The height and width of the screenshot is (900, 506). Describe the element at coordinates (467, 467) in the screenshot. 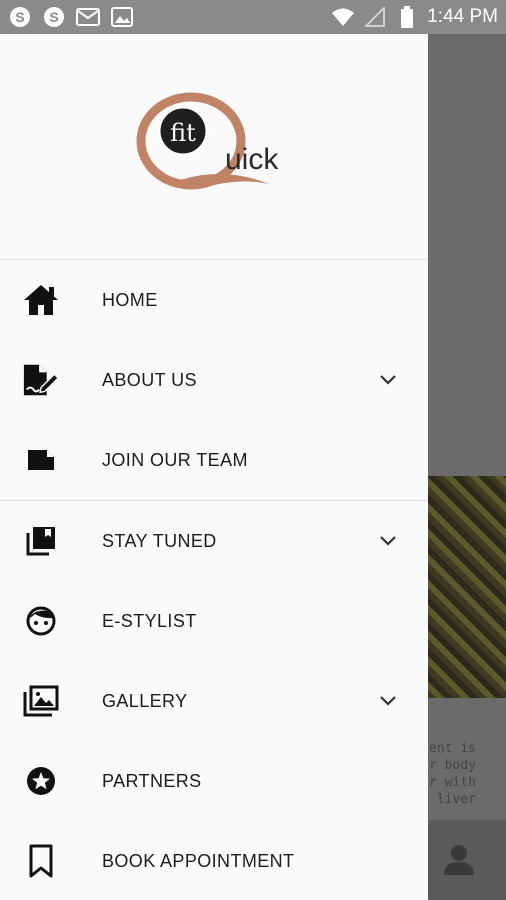

I see `background-app: ent is r body r with liver` at that location.